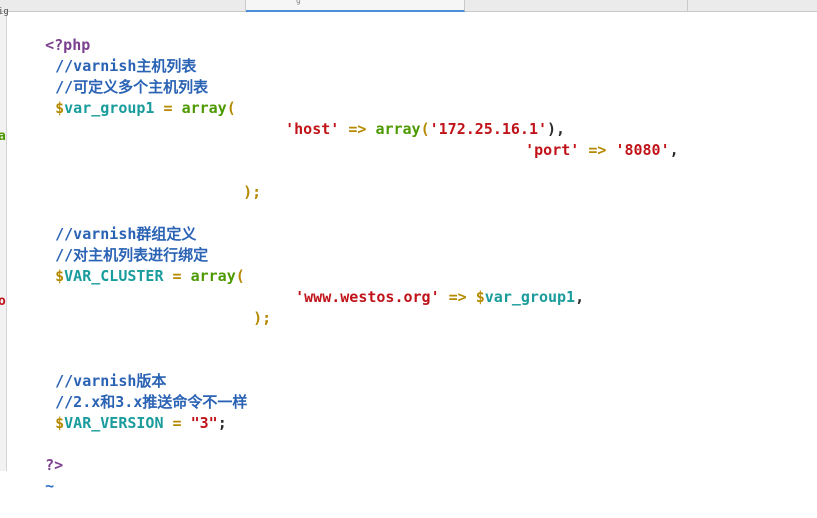  What do you see at coordinates (31, 475) in the screenshot?
I see `empty-line-marker: ~` at bounding box center [31, 475].